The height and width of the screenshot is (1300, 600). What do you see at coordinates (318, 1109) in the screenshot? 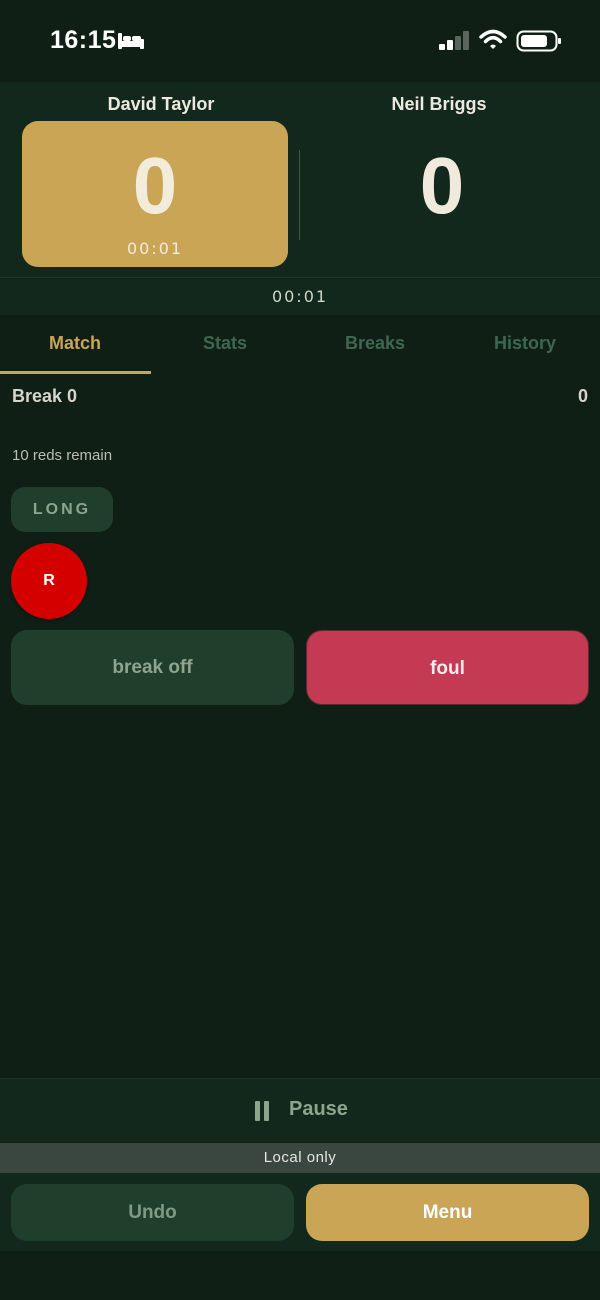
I see `pause-label: Pause` at bounding box center [318, 1109].